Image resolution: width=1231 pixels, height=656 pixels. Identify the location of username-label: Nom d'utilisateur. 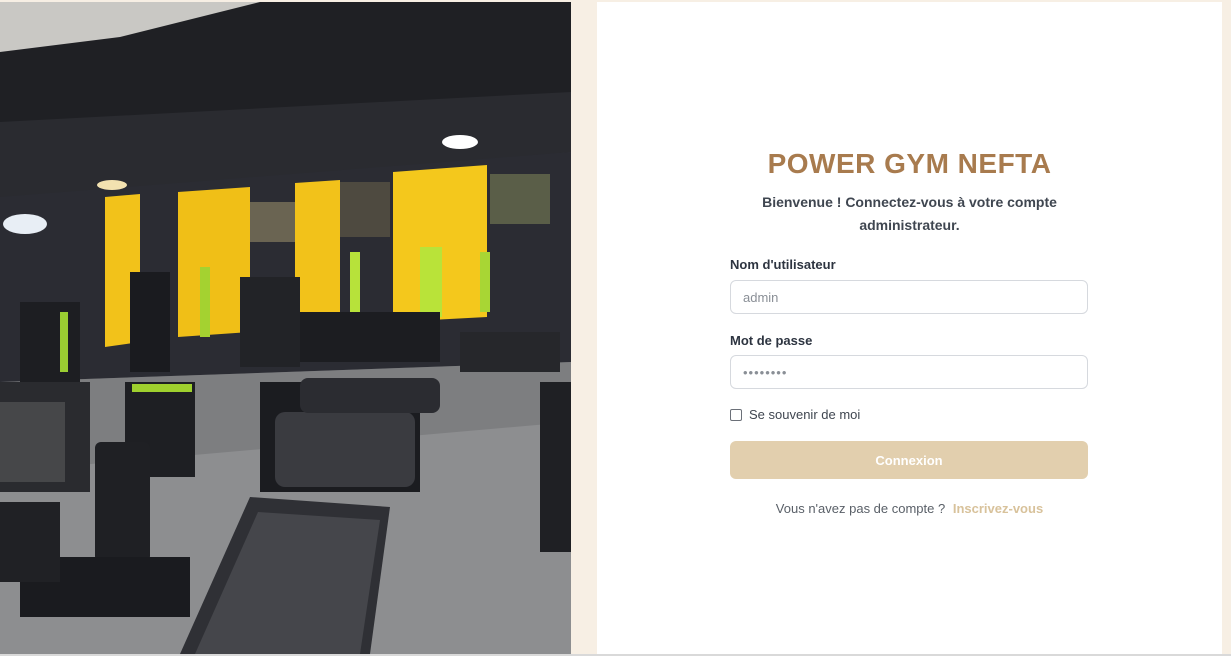
(783, 264).